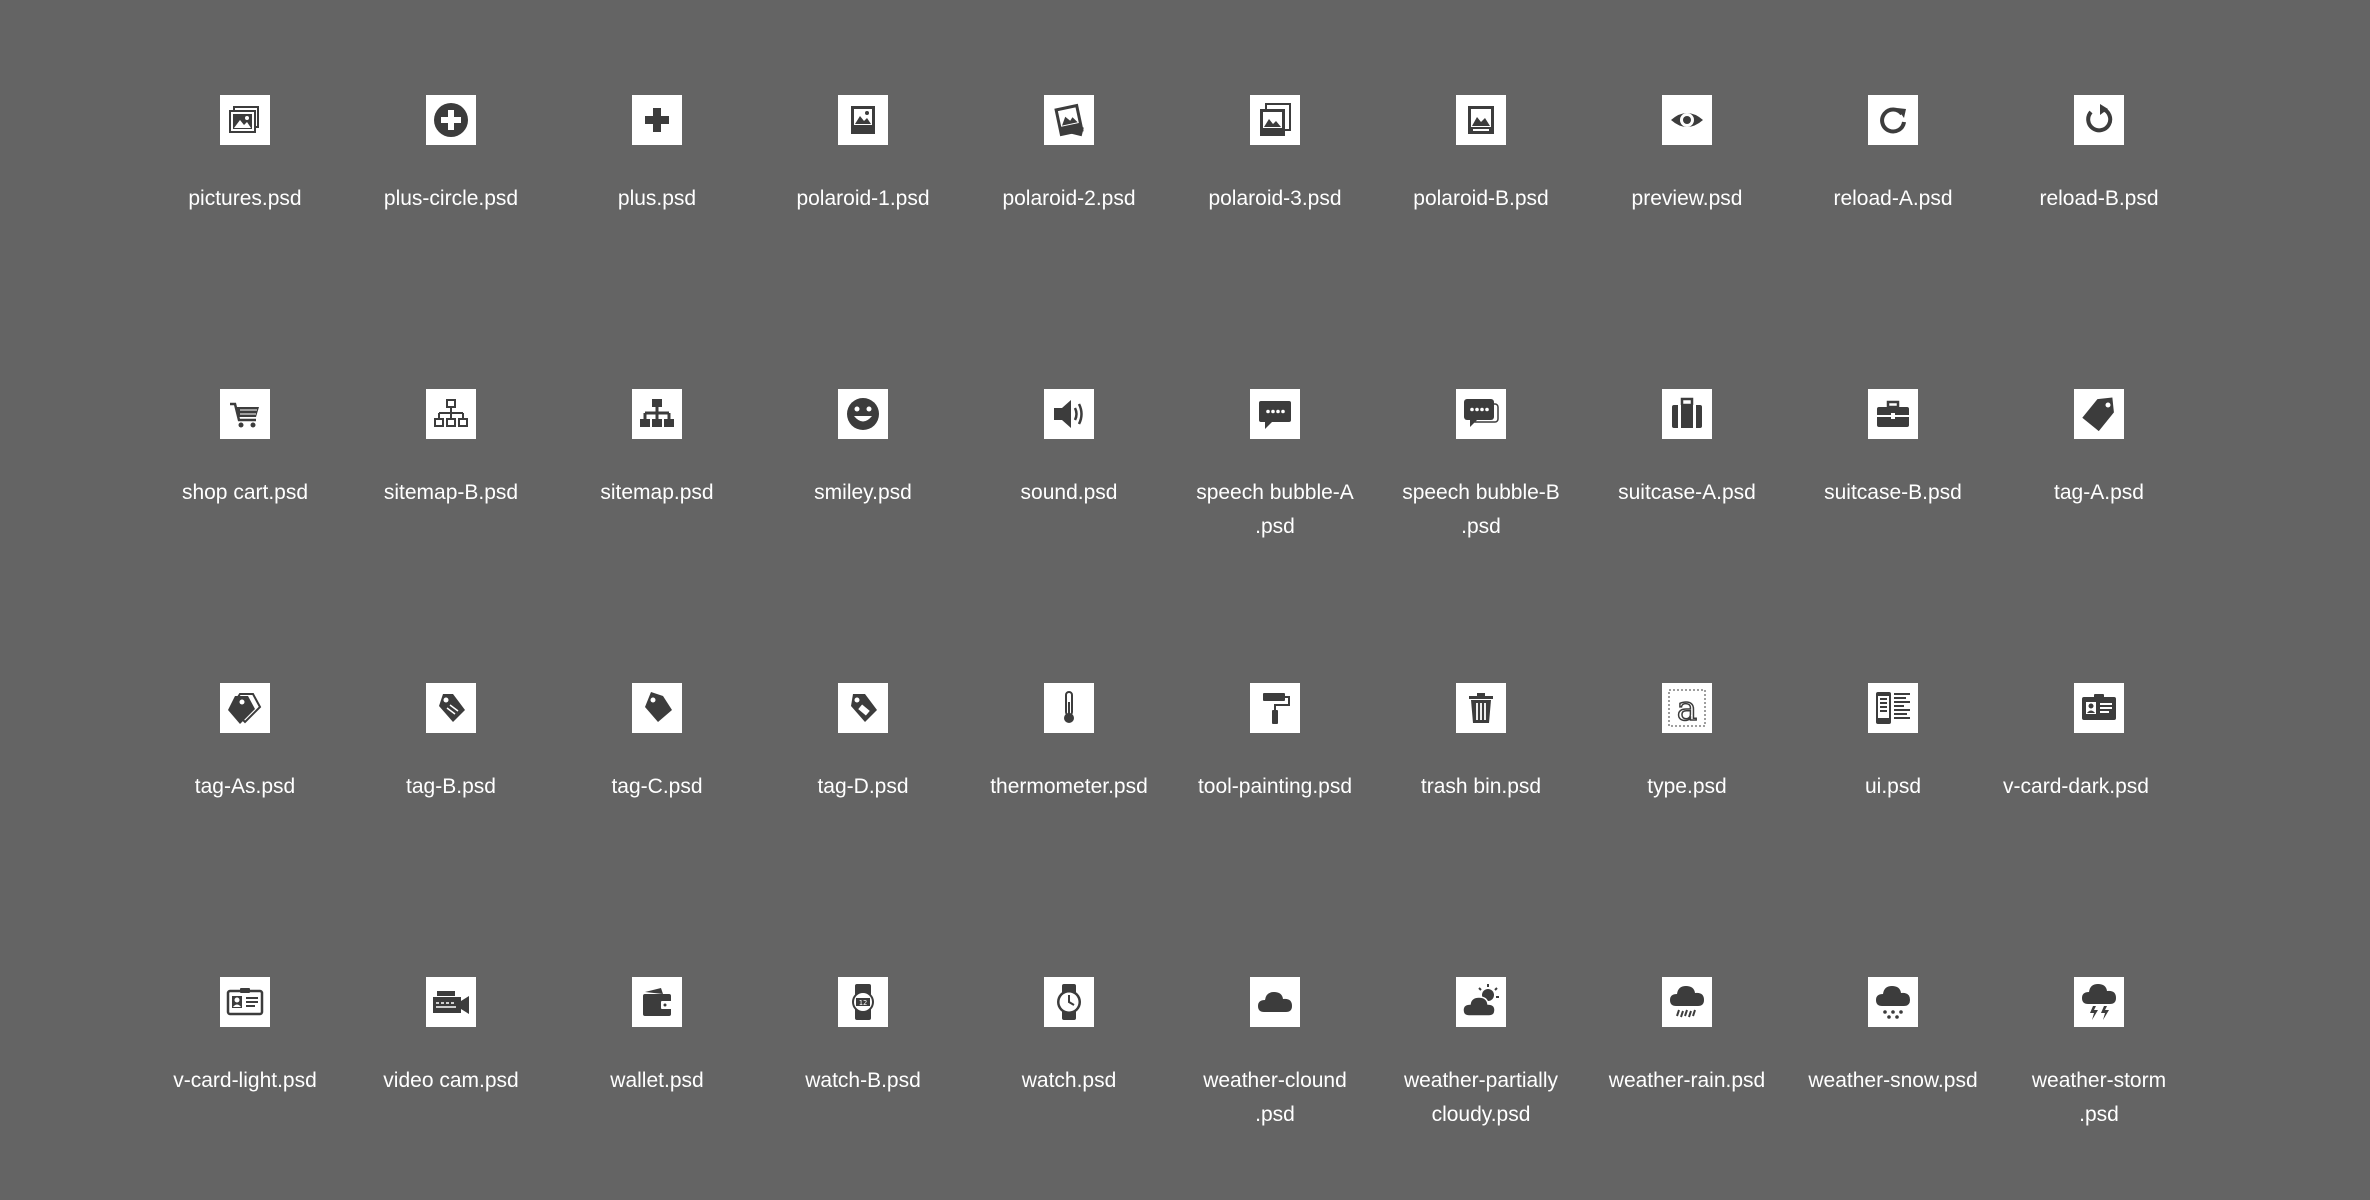  Describe the element at coordinates (1481, 1054) in the screenshot. I see `file-item: weather-partially cloudy.psd` at that location.